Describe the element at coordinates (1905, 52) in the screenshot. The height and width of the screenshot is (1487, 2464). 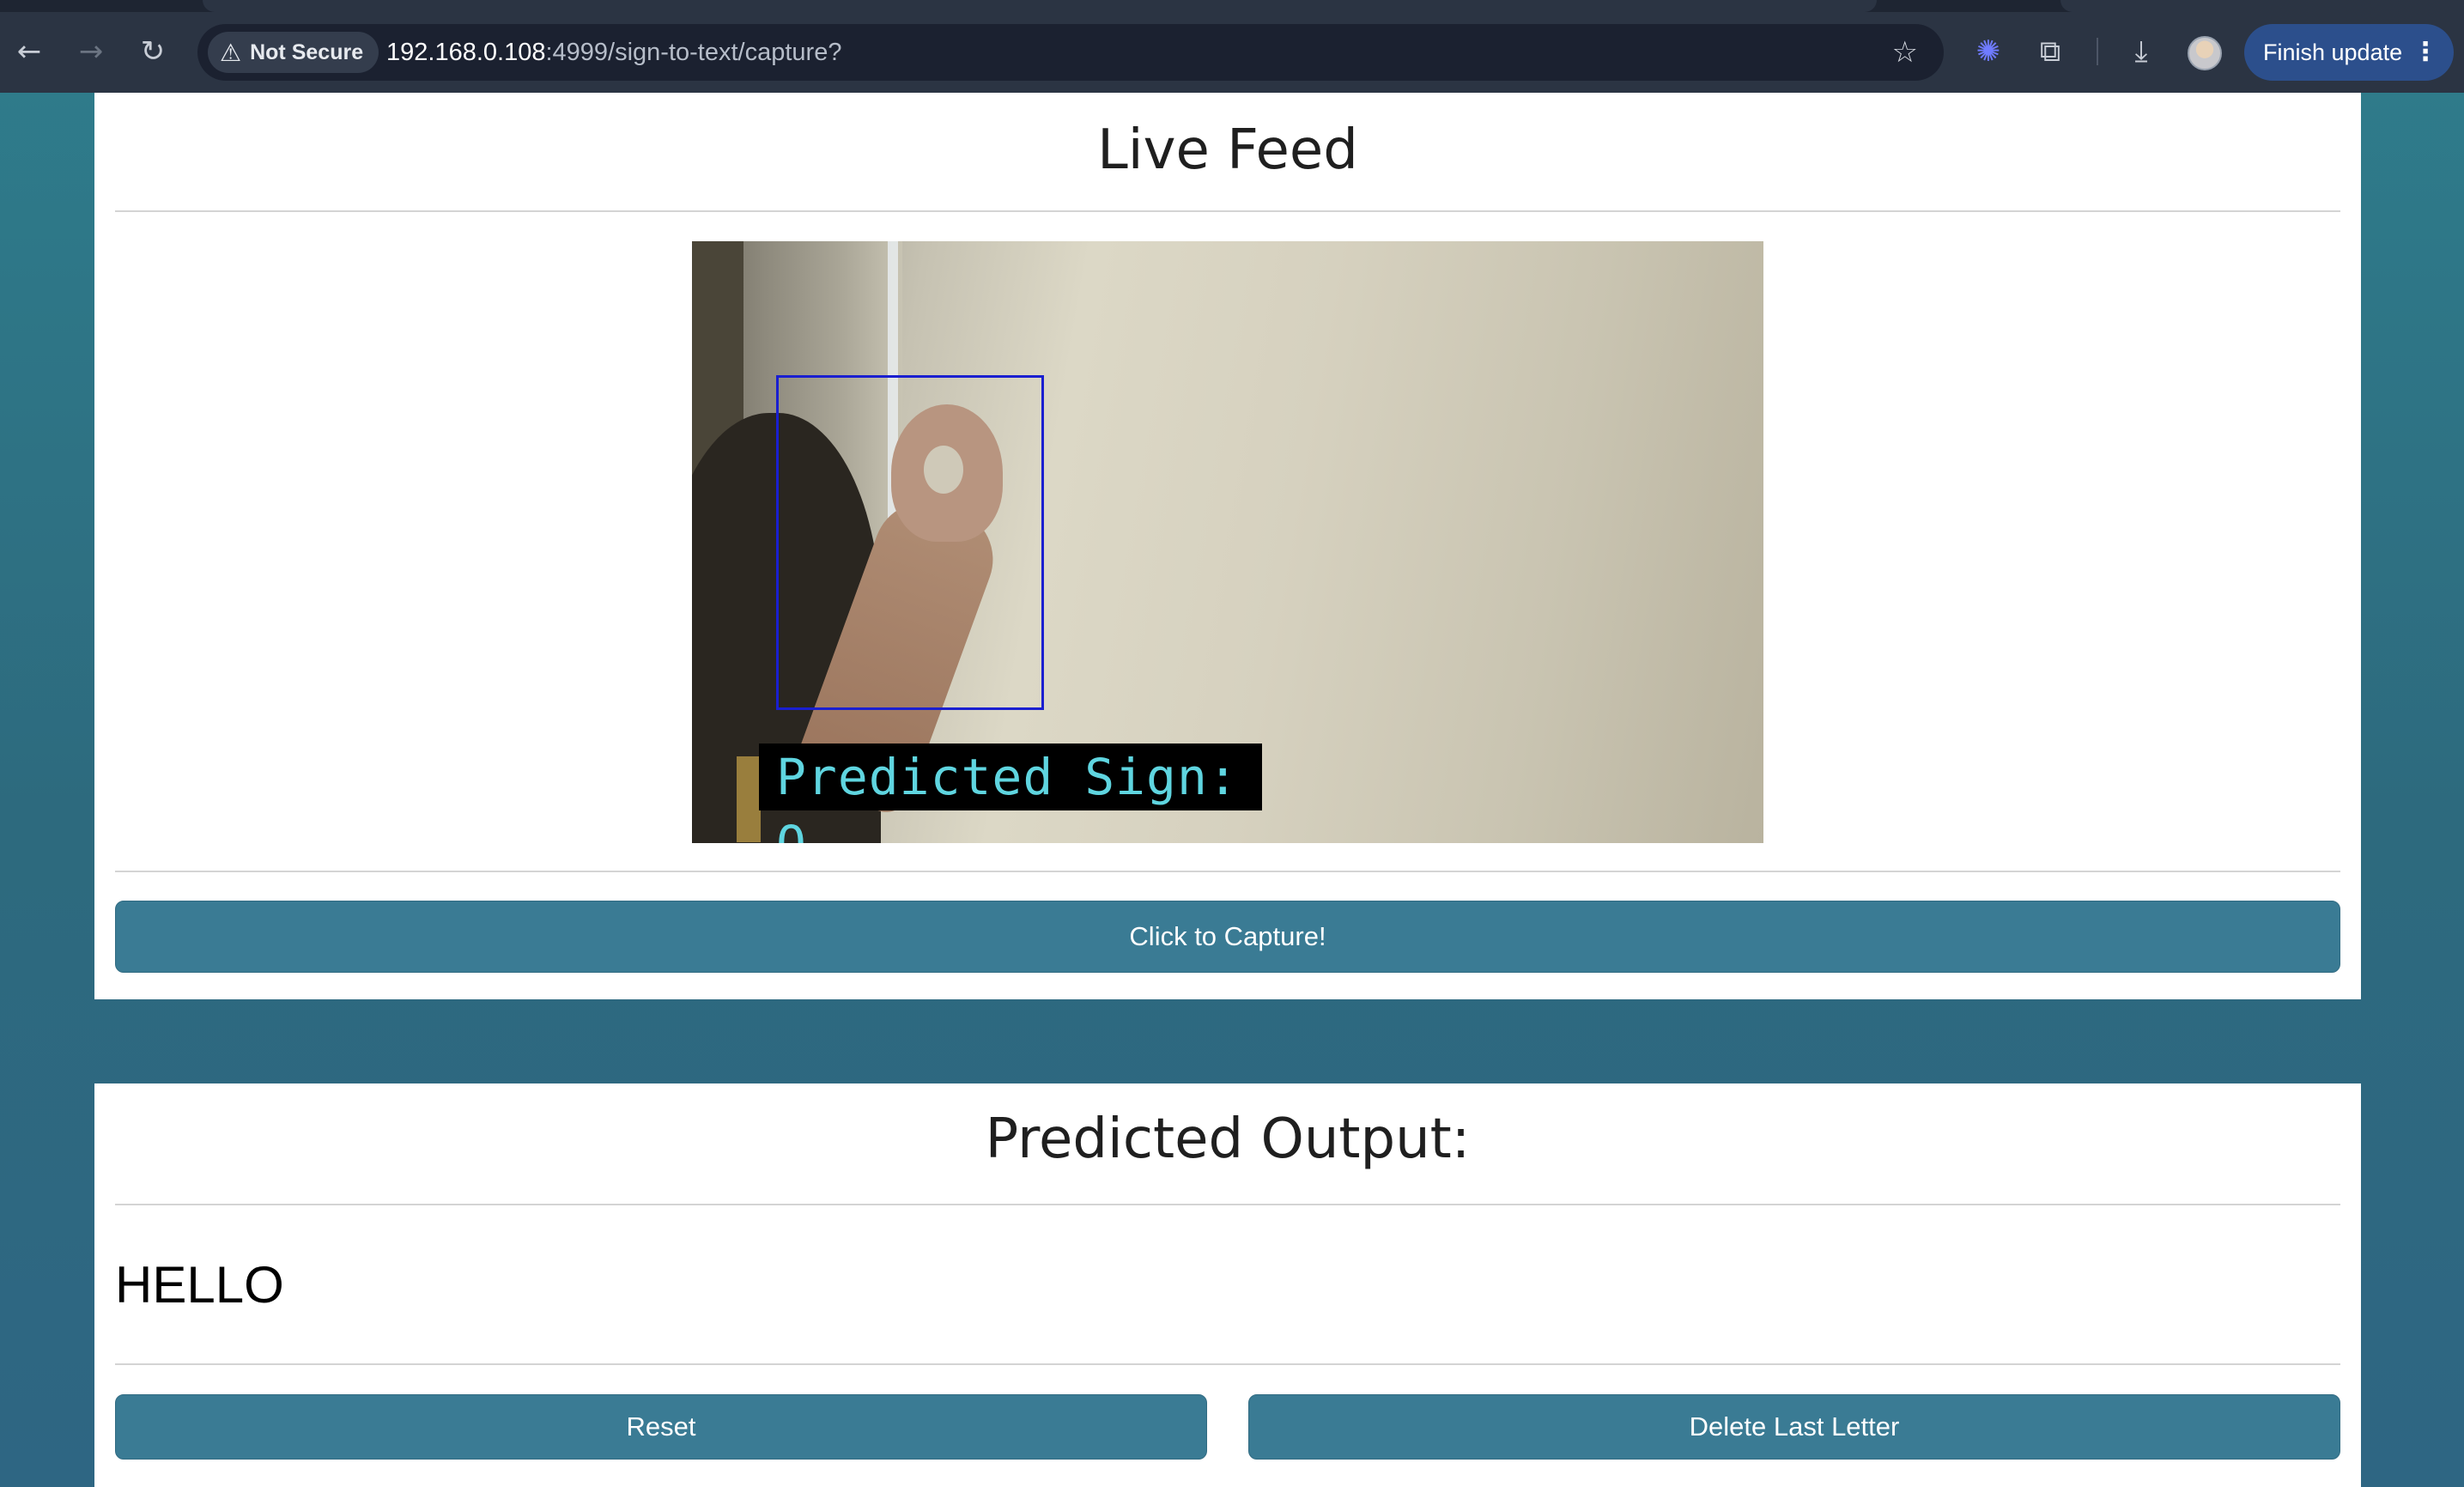
I see `star-icon: ☆` at that location.